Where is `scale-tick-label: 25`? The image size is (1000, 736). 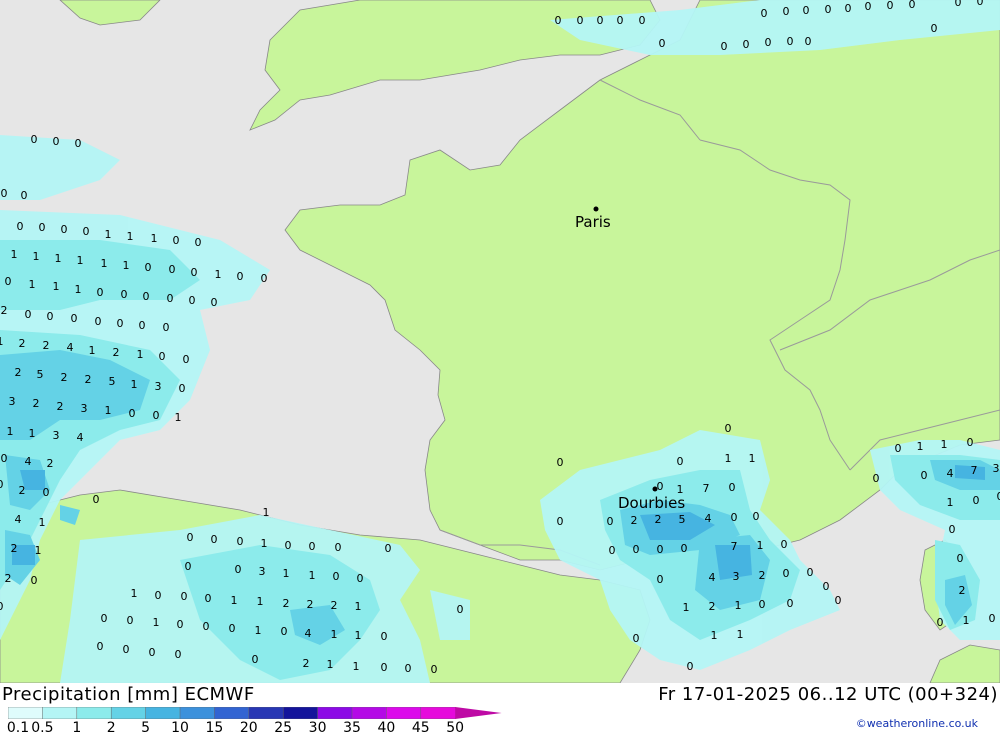
scale-tick-label: 25 is located at coordinates (283, 728).